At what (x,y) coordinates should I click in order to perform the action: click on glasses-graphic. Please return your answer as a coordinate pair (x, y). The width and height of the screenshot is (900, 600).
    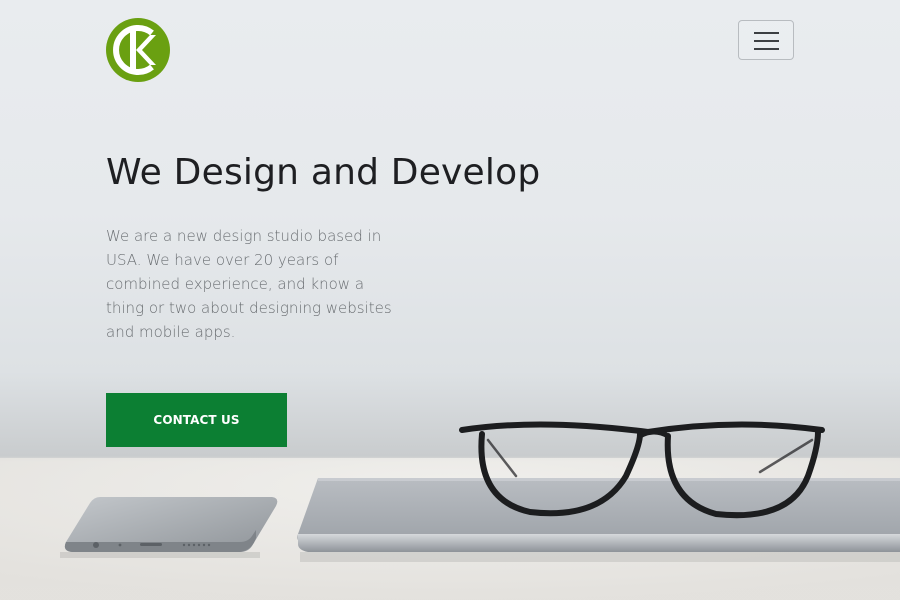
    Looking at the image, I should click on (642, 470).